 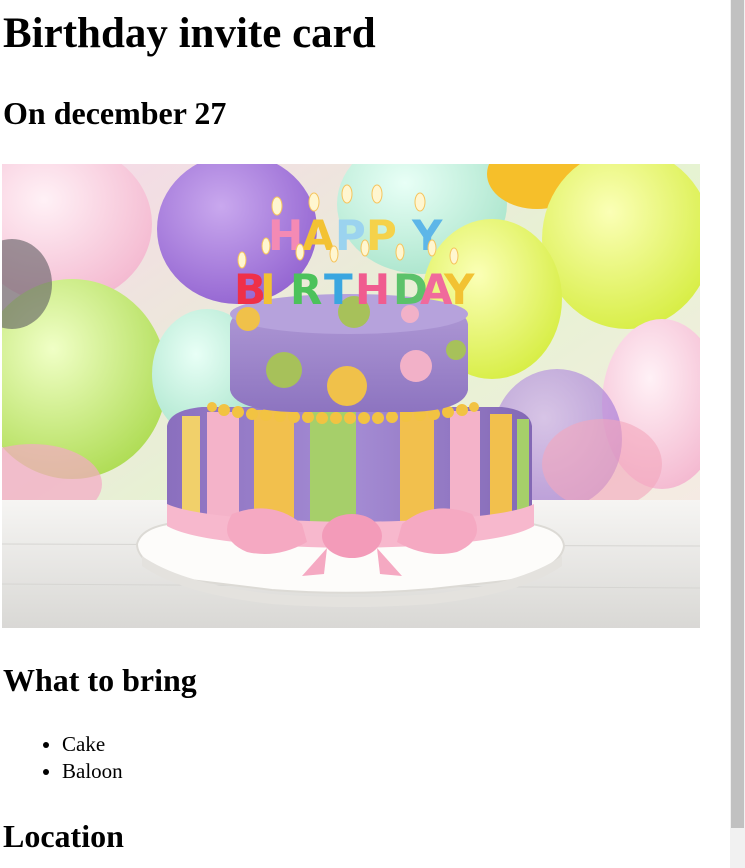 What do you see at coordinates (189, 33) in the screenshot?
I see `page-title: Birthday invite card` at bounding box center [189, 33].